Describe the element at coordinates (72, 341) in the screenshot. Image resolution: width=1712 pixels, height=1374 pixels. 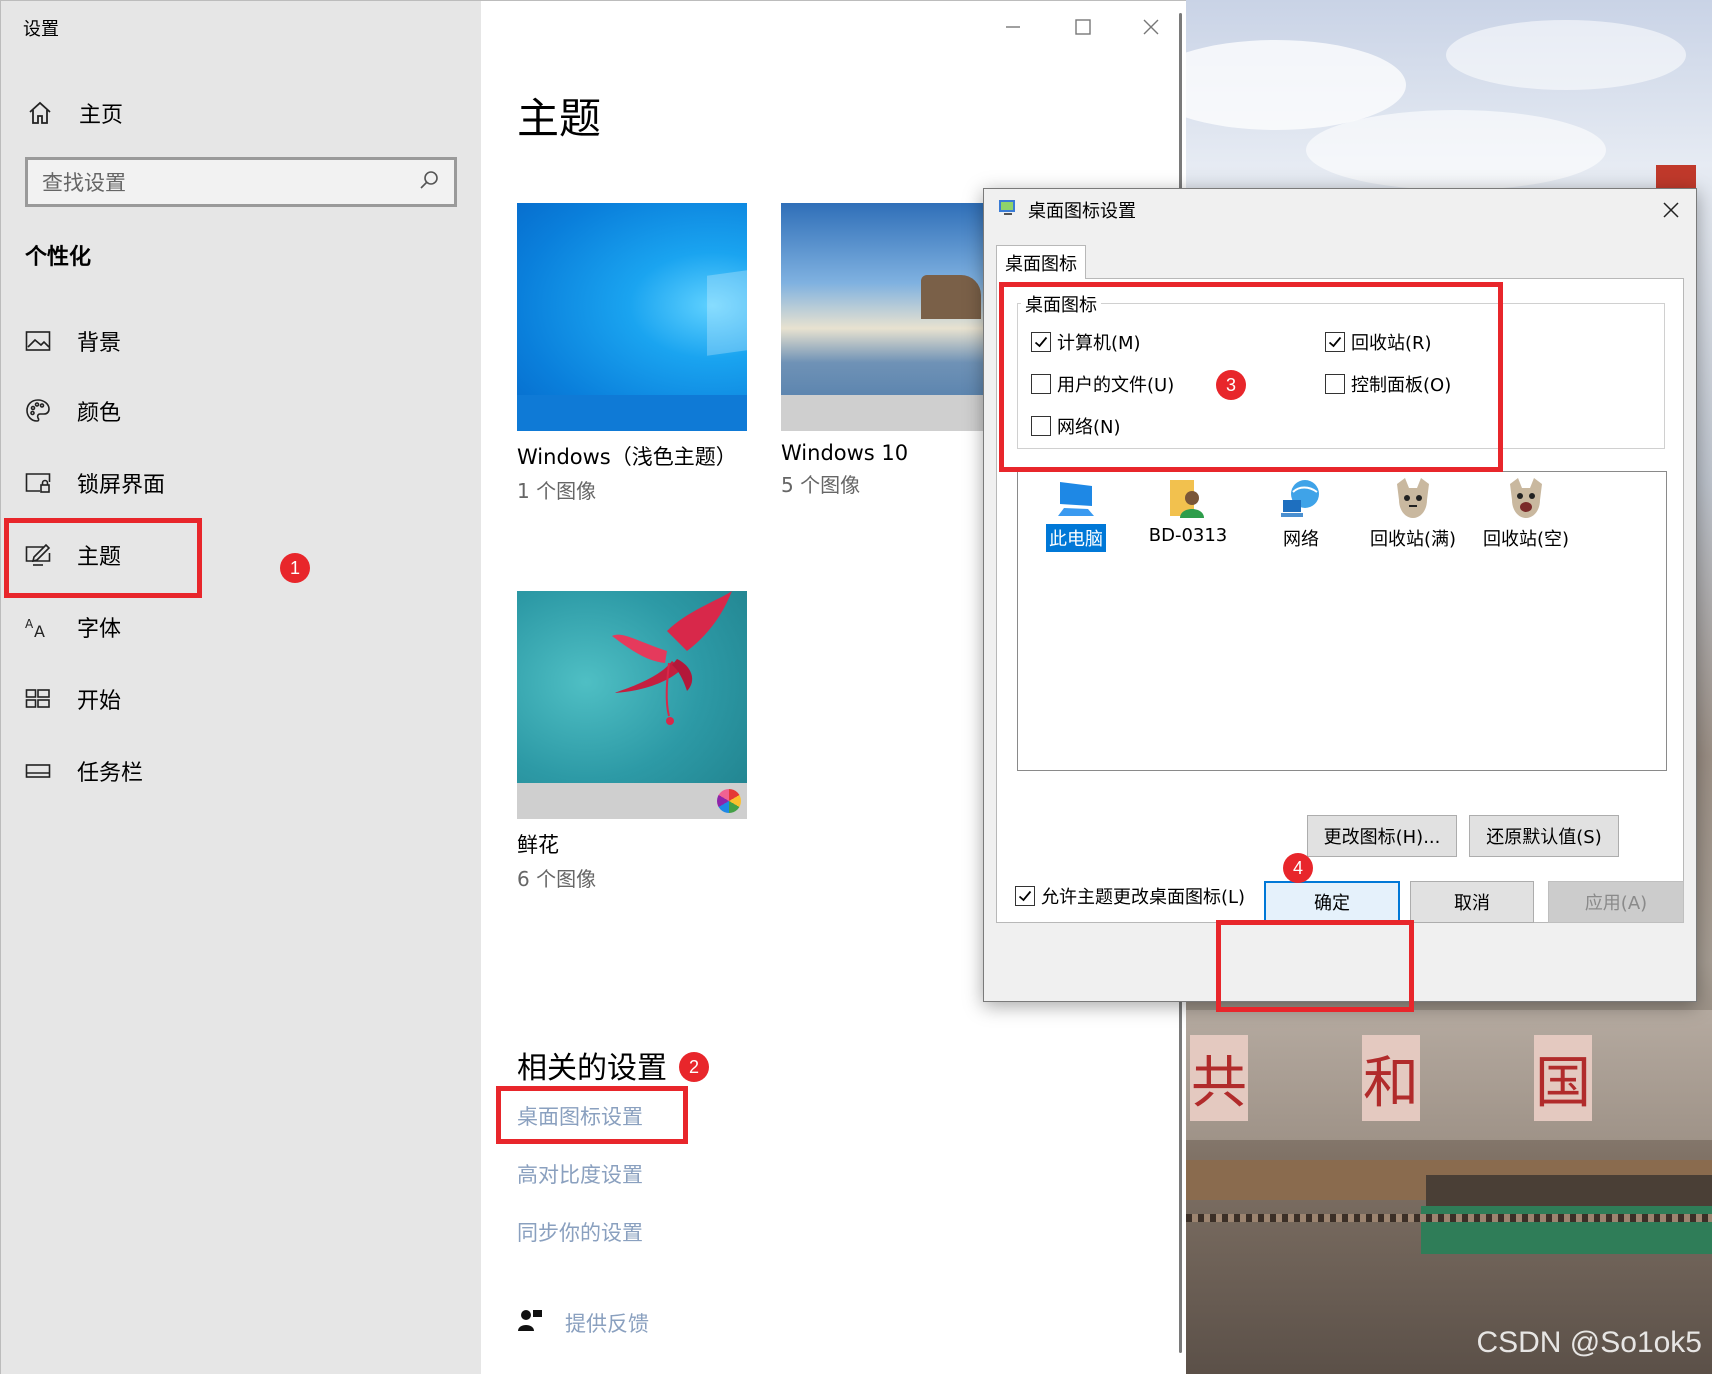
I see `sidebar-item-background: 背景` at that location.